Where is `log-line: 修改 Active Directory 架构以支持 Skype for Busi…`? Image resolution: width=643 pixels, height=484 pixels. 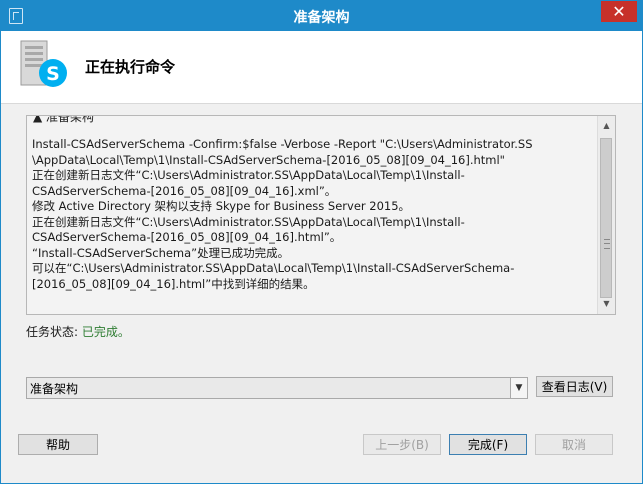 log-line: 修改 Active Directory 架构以支持 Skype for Busi… is located at coordinates (221, 206).